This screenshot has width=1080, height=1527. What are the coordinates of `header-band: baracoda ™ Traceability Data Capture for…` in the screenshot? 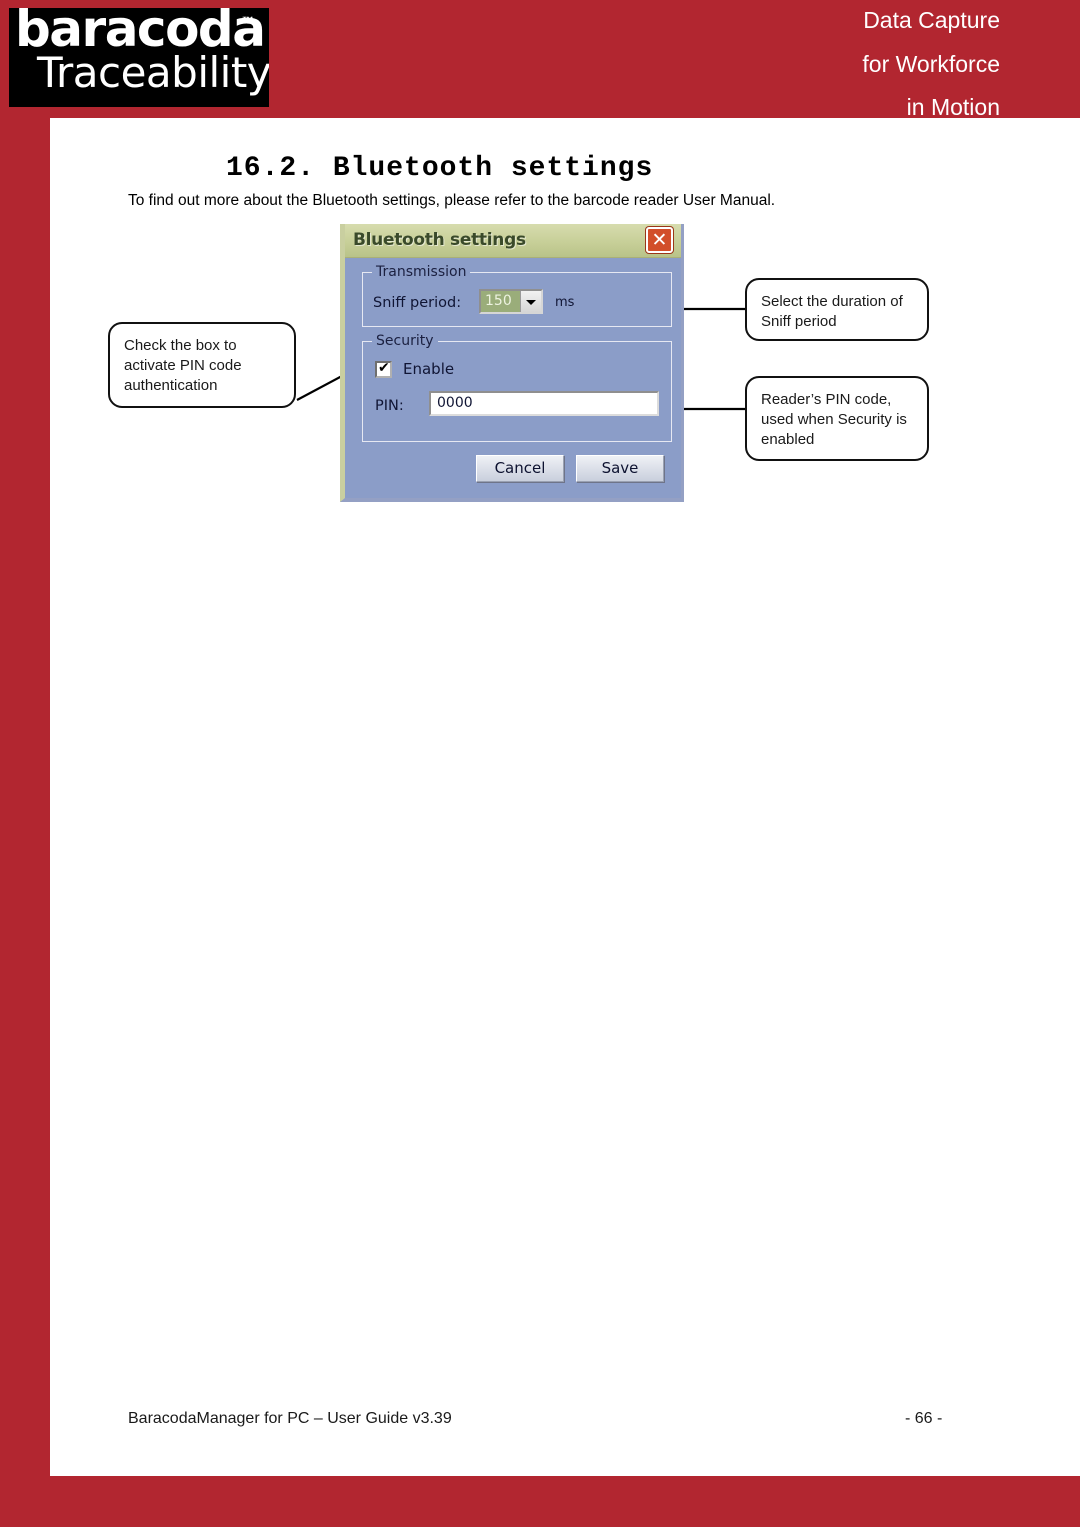 It's located at (540, 60).